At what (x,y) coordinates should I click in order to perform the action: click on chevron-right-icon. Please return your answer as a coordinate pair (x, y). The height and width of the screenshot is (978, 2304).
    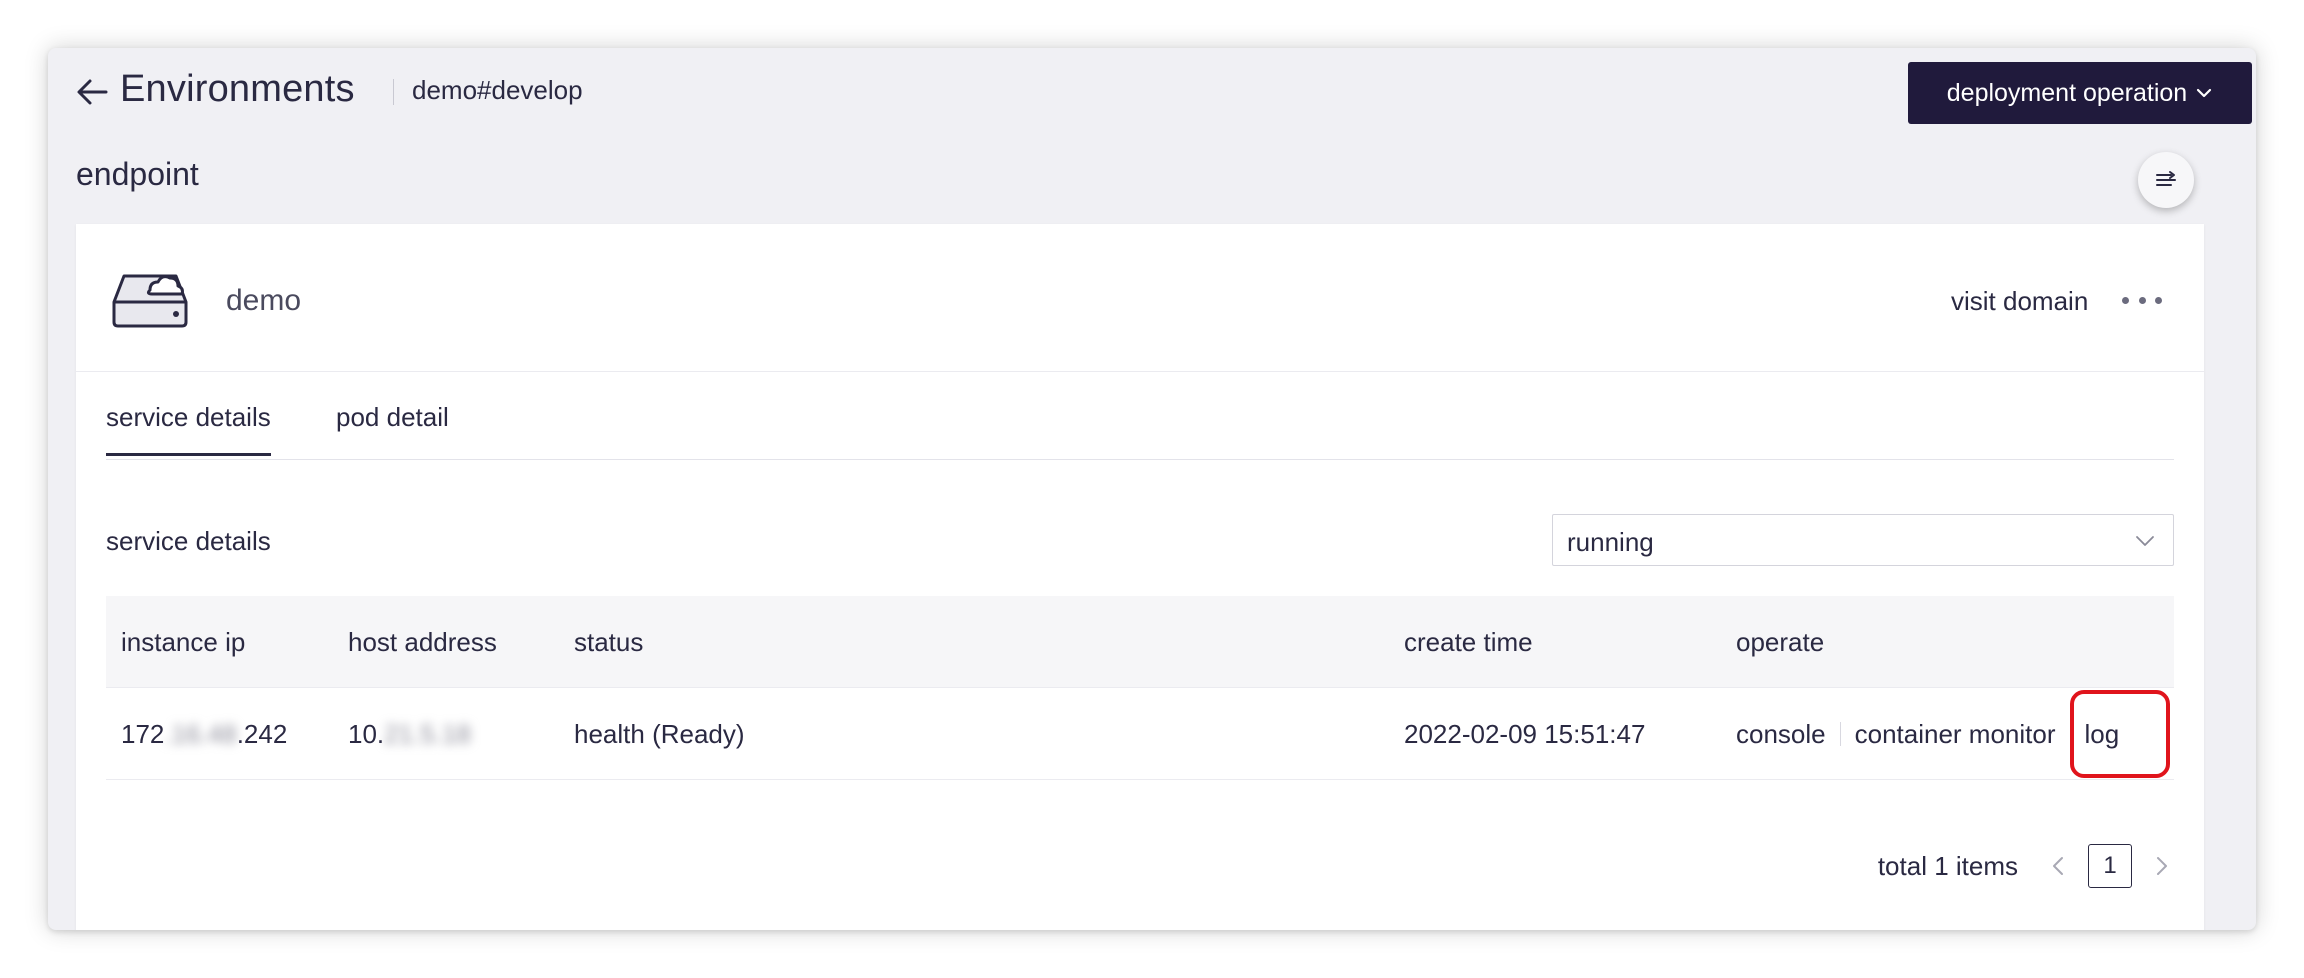
    Looking at the image, I should click on (2162, 866).